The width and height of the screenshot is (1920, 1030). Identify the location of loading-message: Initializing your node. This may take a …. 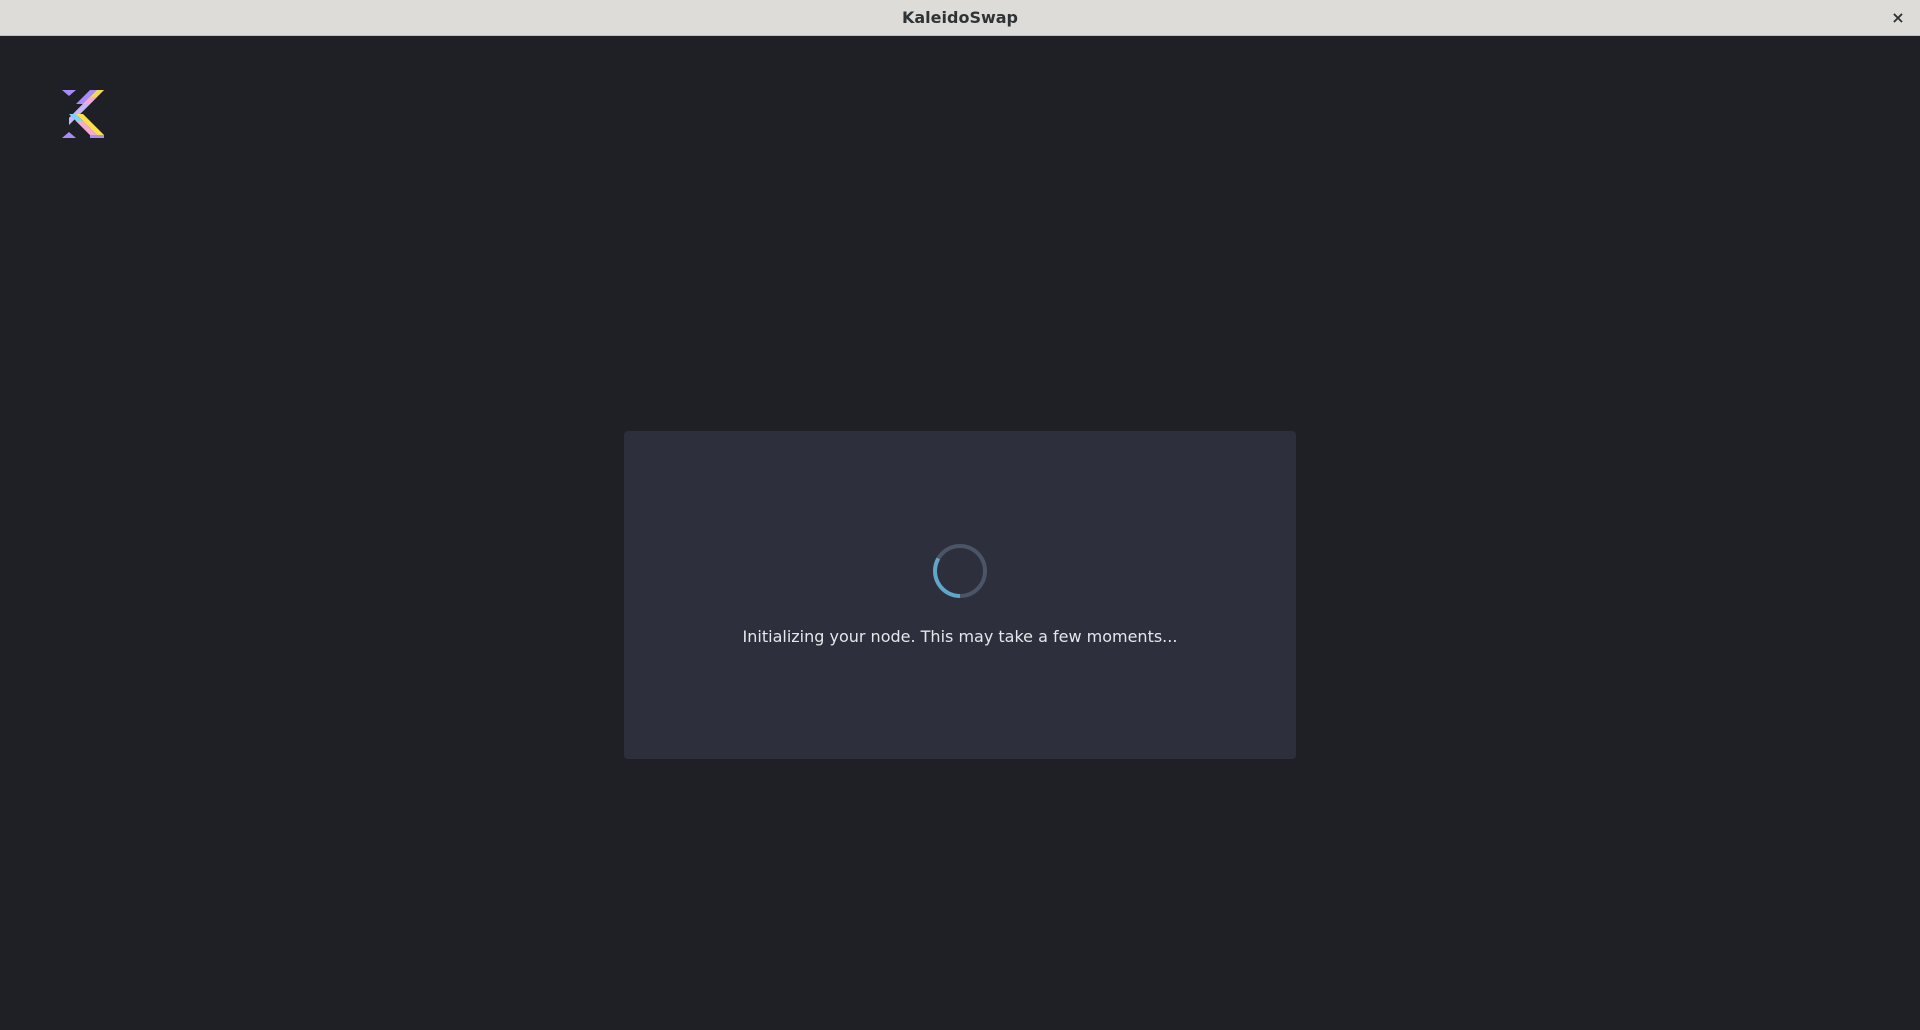
(960, 636).